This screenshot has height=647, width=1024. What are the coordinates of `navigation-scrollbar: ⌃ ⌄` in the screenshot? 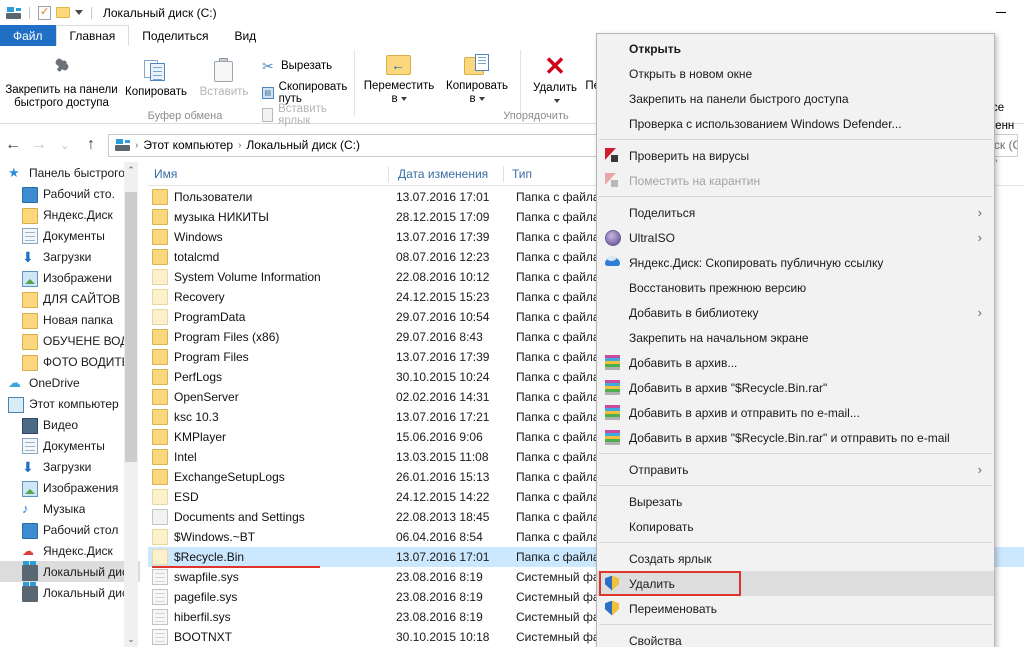 It's located at (131, 404).